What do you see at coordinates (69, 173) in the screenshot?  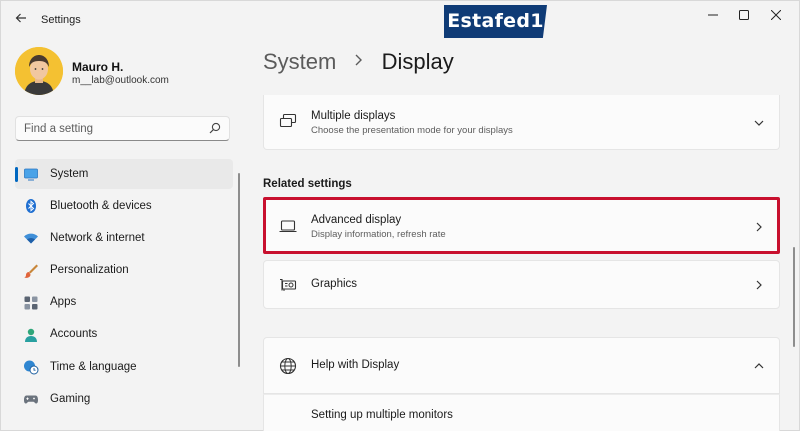 I see `sidebar-item-label: System` at bounding box center [69, 173].